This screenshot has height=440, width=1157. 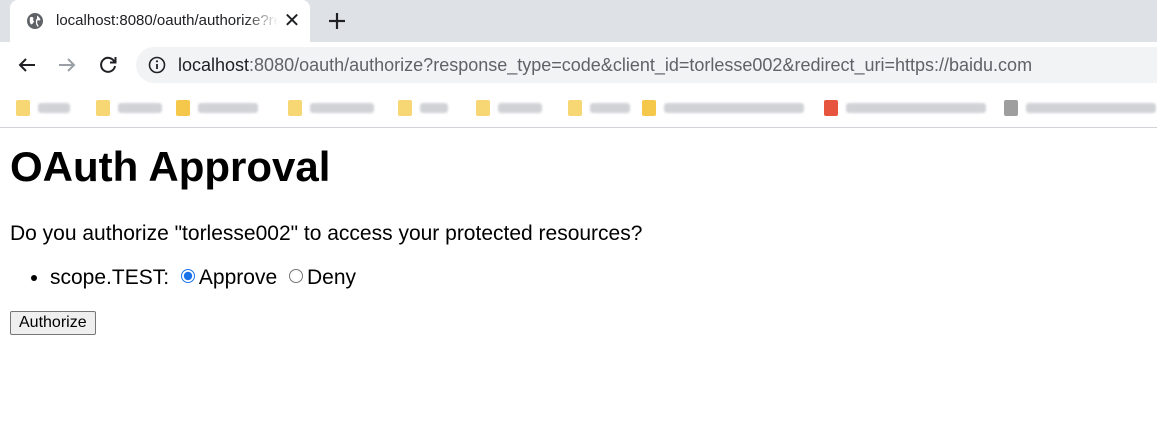 I want to click on authorize-button: Authorize, so click(x=53, y=323).